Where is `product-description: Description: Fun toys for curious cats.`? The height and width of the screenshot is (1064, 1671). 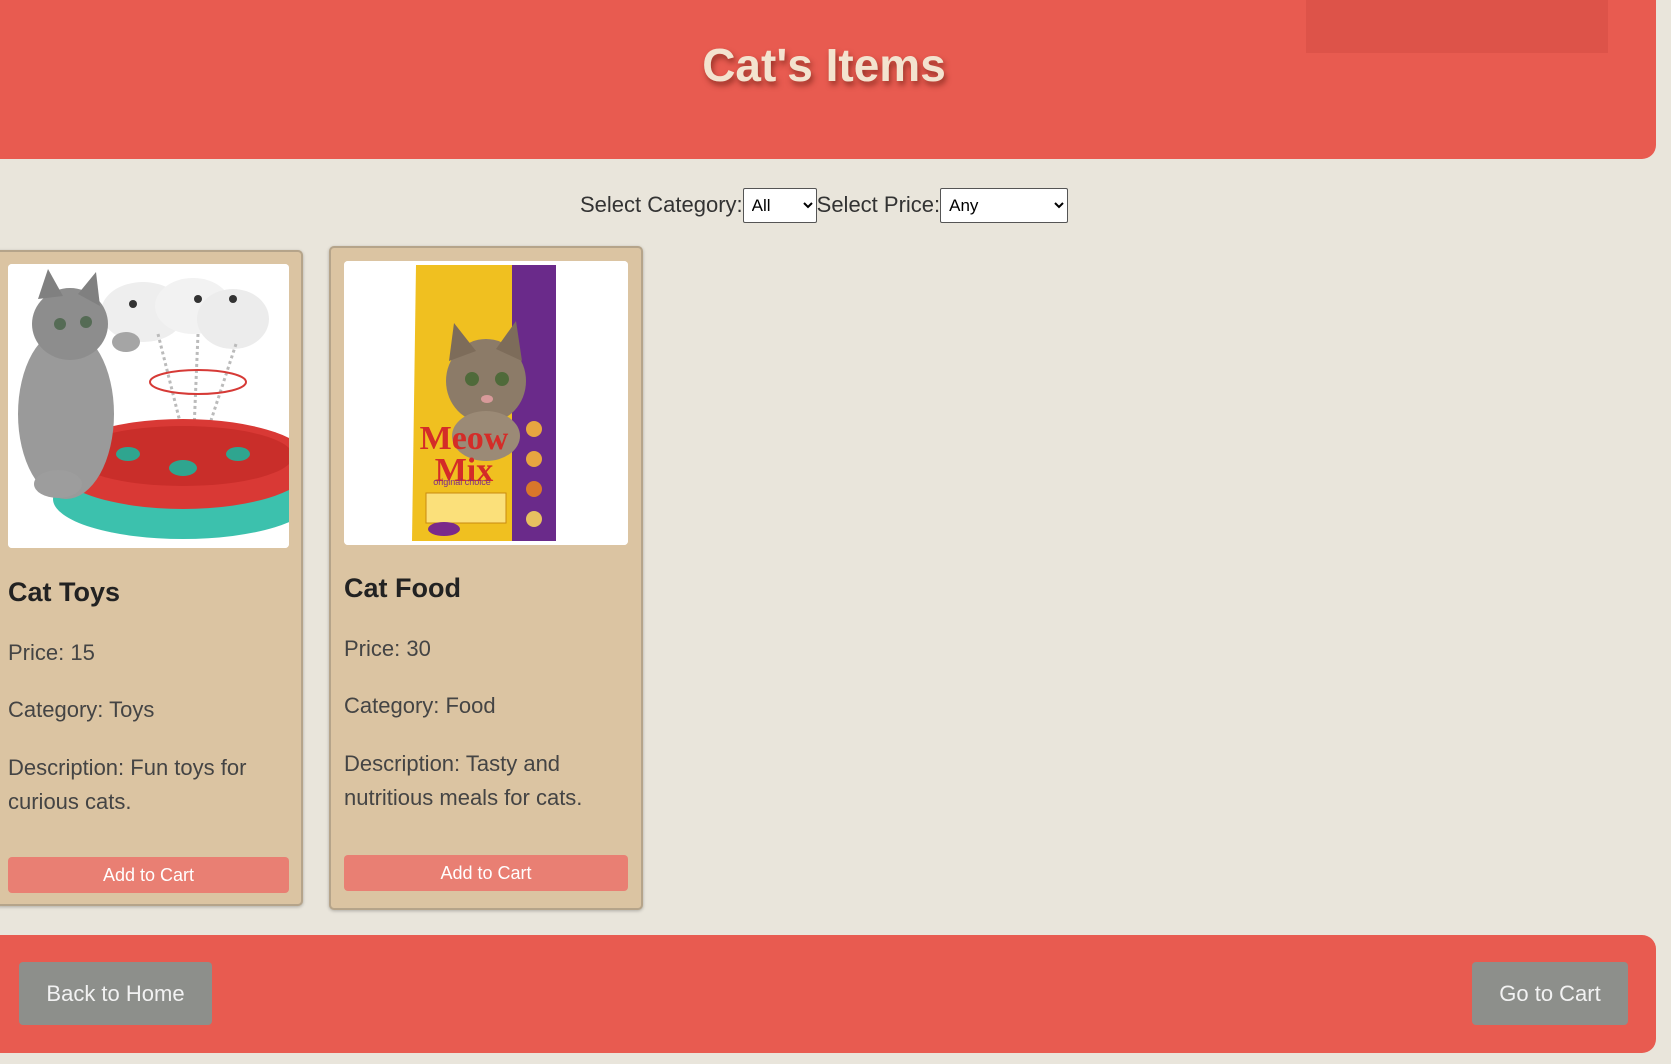 product-description: Description: Fun toys for curious cats. is located at coordinates (127, 784).